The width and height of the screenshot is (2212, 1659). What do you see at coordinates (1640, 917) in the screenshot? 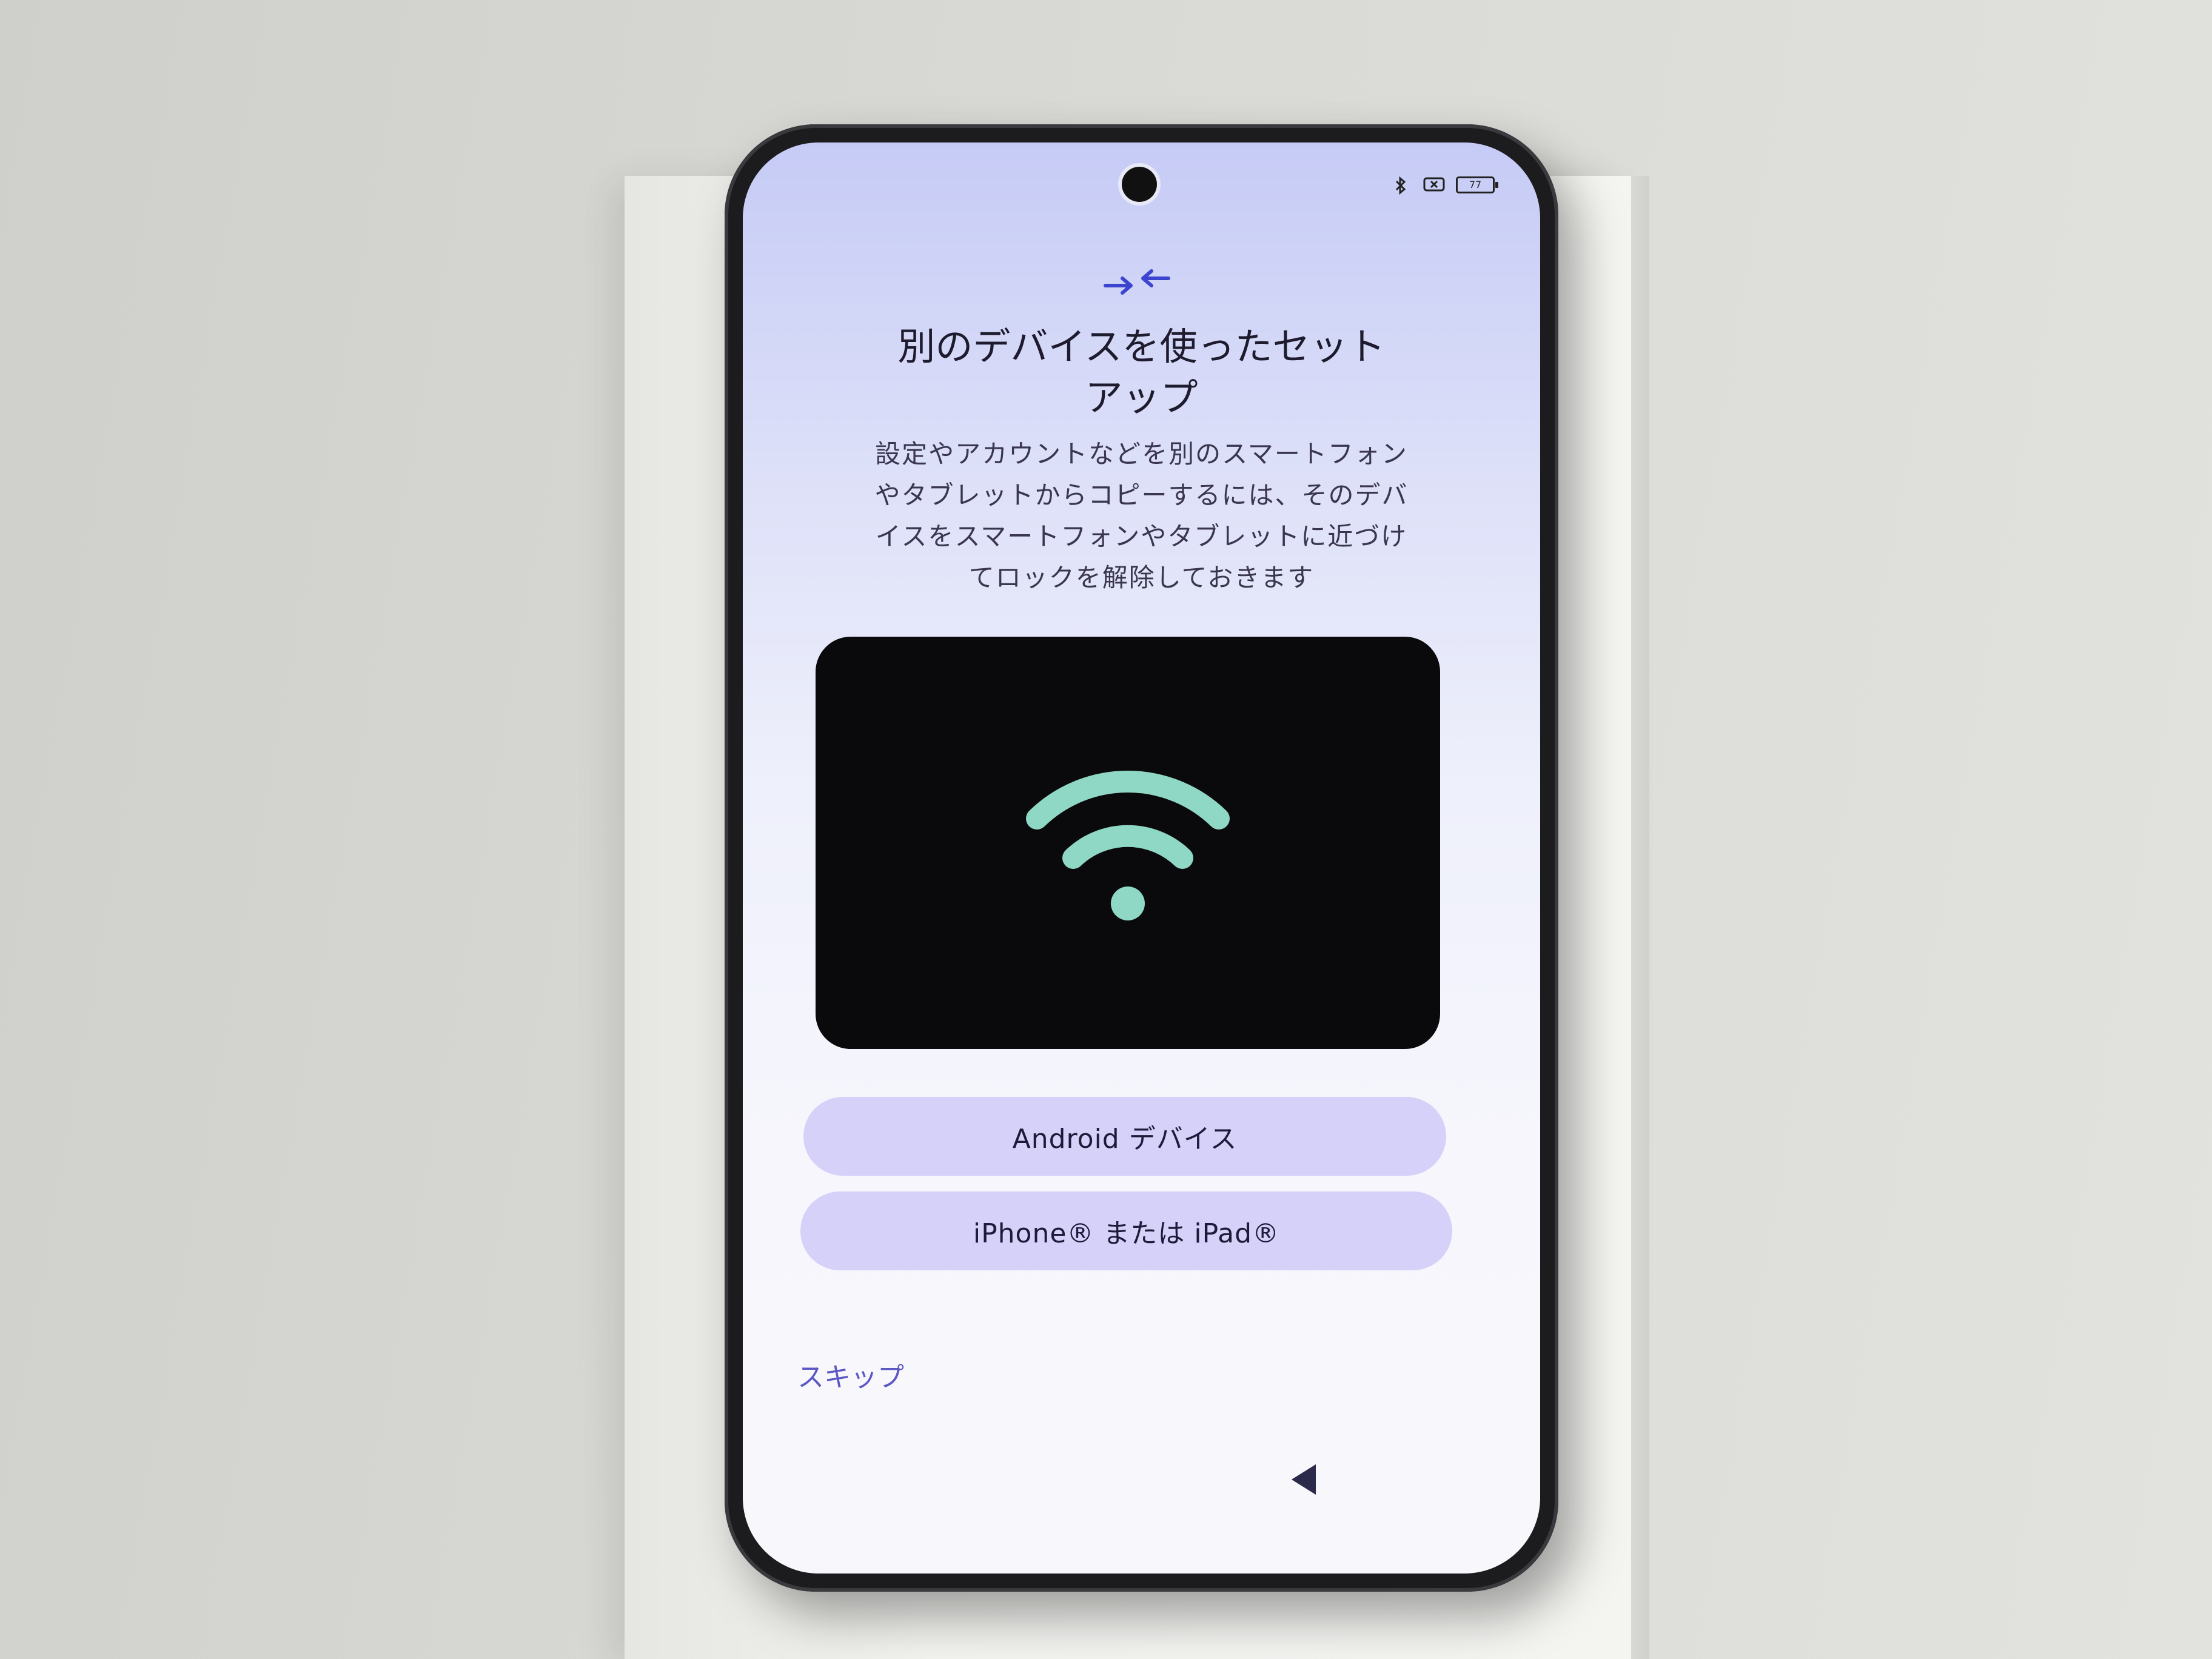
I see `product-box-edge` at bounding box center [1640, 917].